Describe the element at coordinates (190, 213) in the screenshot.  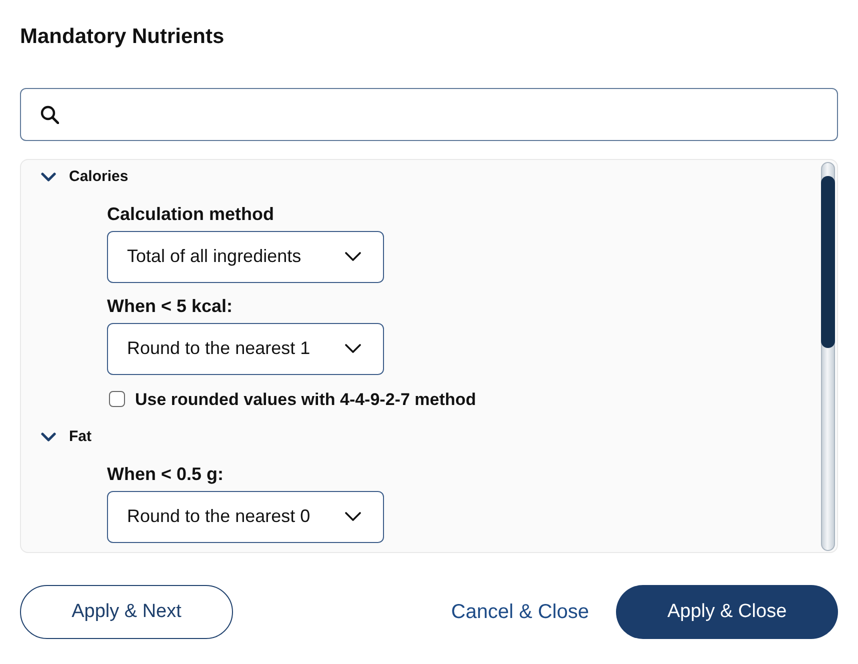
I see `field-label: Calculation method` at that location.